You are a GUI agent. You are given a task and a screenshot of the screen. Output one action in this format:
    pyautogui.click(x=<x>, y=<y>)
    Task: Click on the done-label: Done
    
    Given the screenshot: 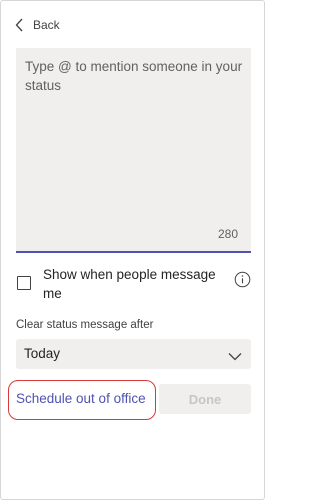 What is the action you would take?
    pyautogui.click(x=205, y=399)
    